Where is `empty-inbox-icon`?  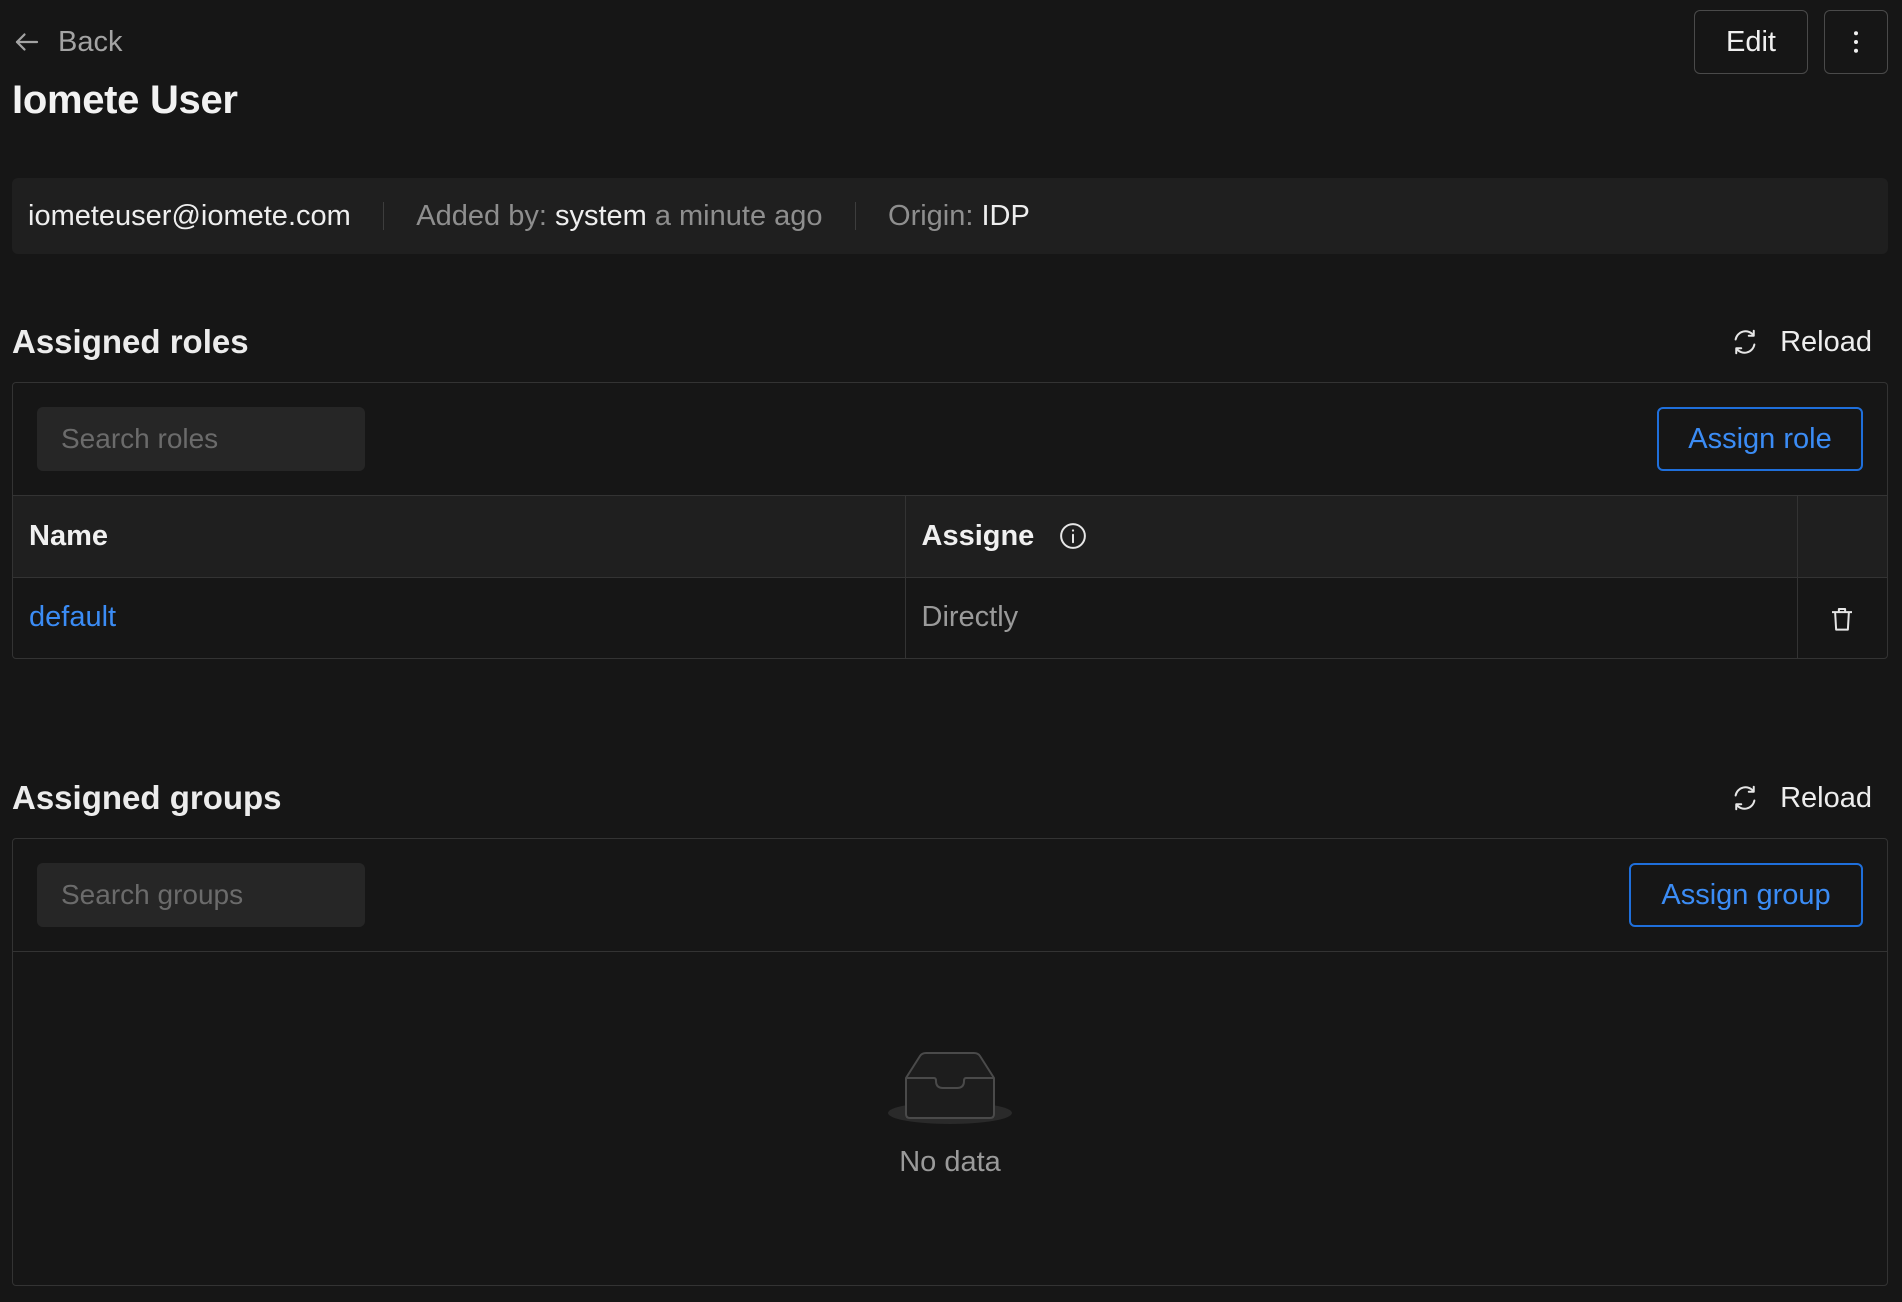
empty-inbox-icon is located at coordinates (950, 1088).